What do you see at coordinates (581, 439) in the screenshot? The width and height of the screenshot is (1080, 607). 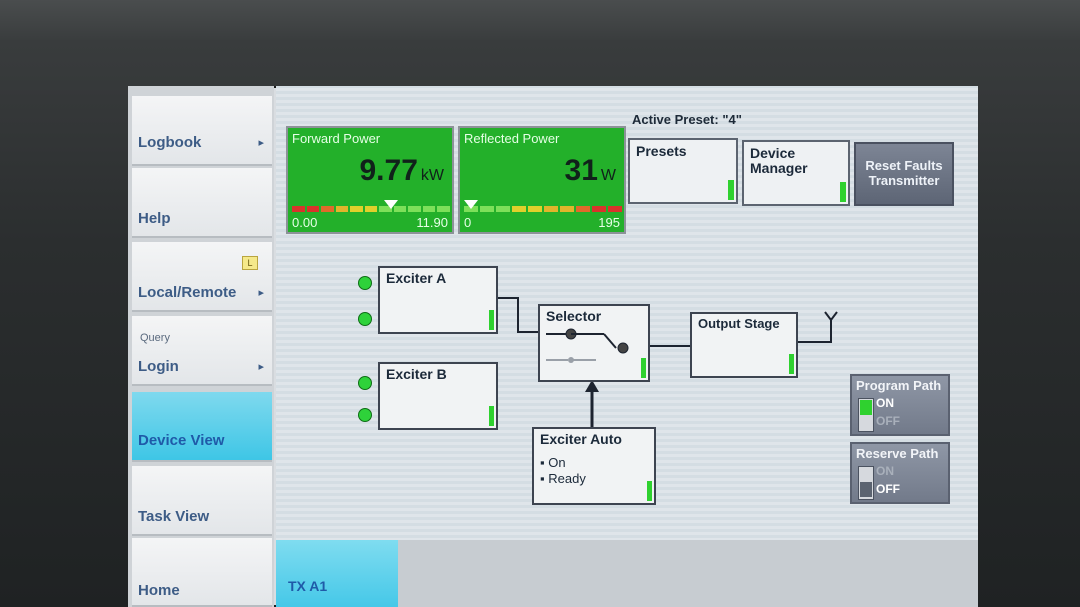 I see `exciter-auto-label: Exciter Auto` at bounding box center [581, 439].